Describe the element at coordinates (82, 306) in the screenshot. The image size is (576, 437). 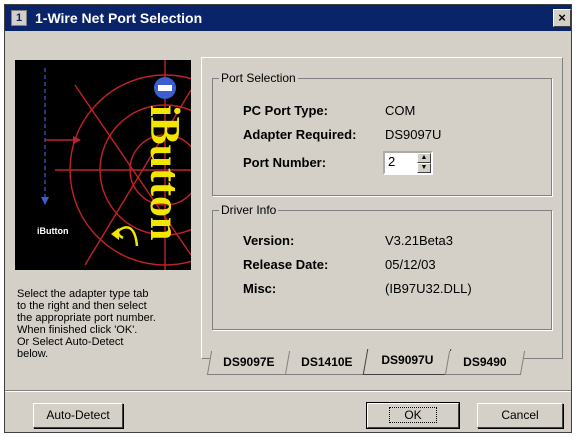
I see `instruction-line: to the right and then select` at that location.